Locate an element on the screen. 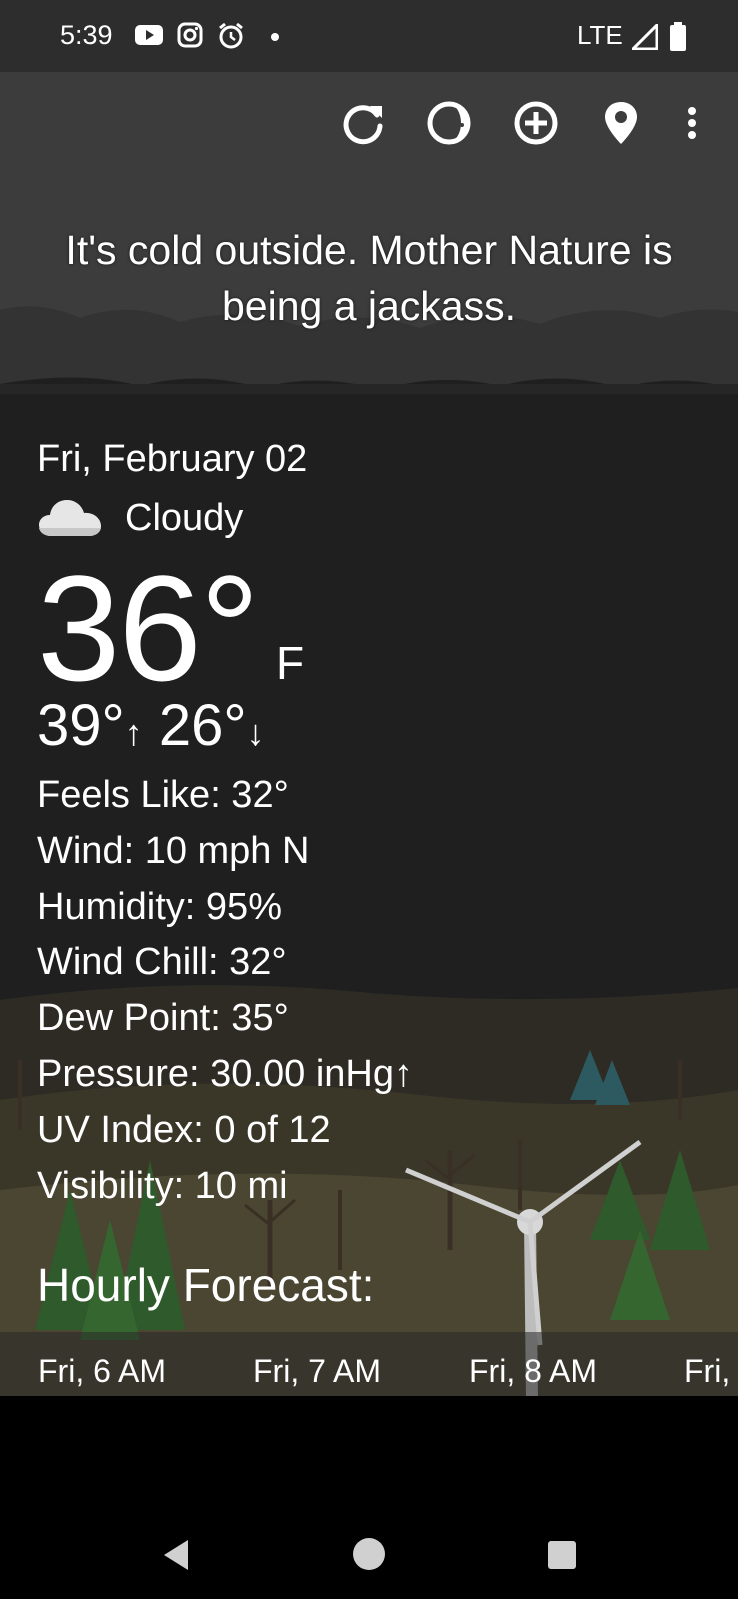  youtube-icon is located at coordinates (149, 35).